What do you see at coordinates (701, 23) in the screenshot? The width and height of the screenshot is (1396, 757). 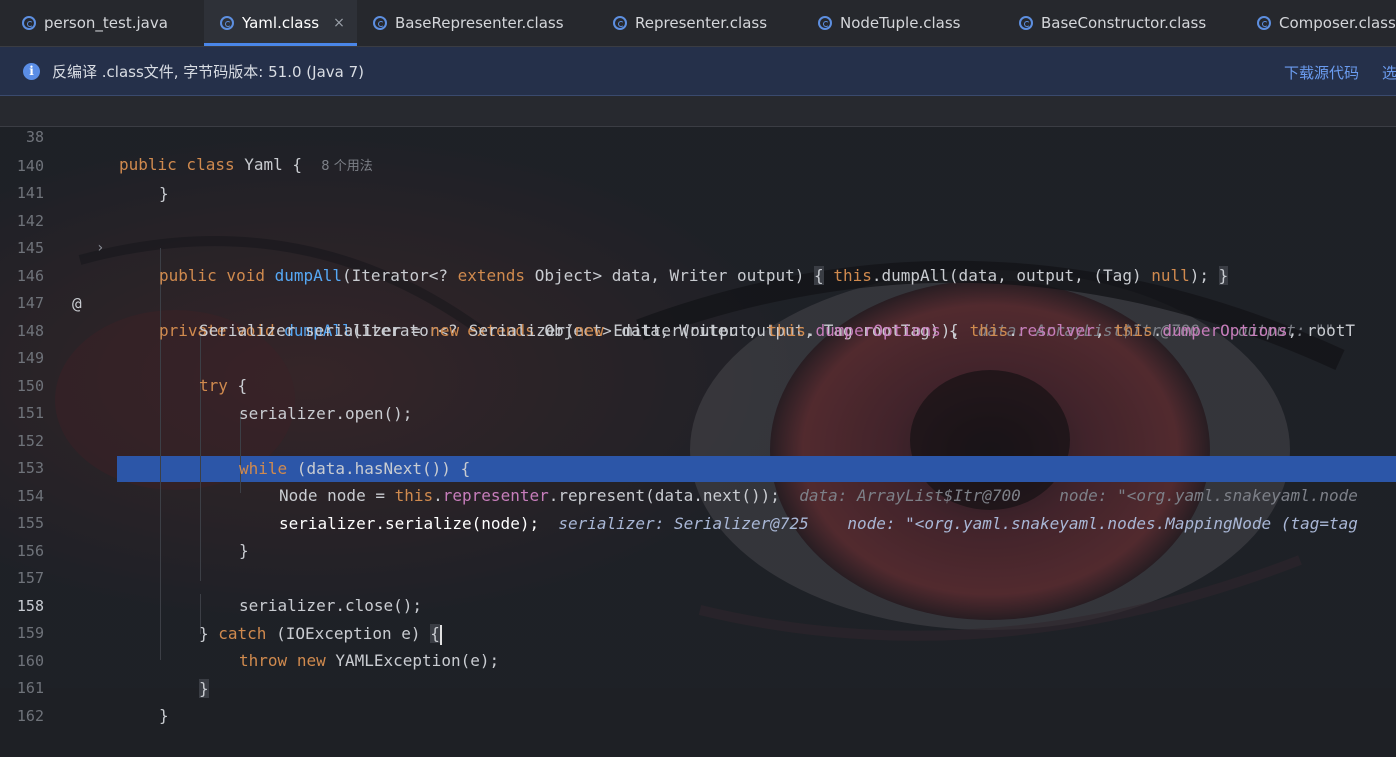 I see `tab-label: Representer.class` at bounding box center [701, 23].